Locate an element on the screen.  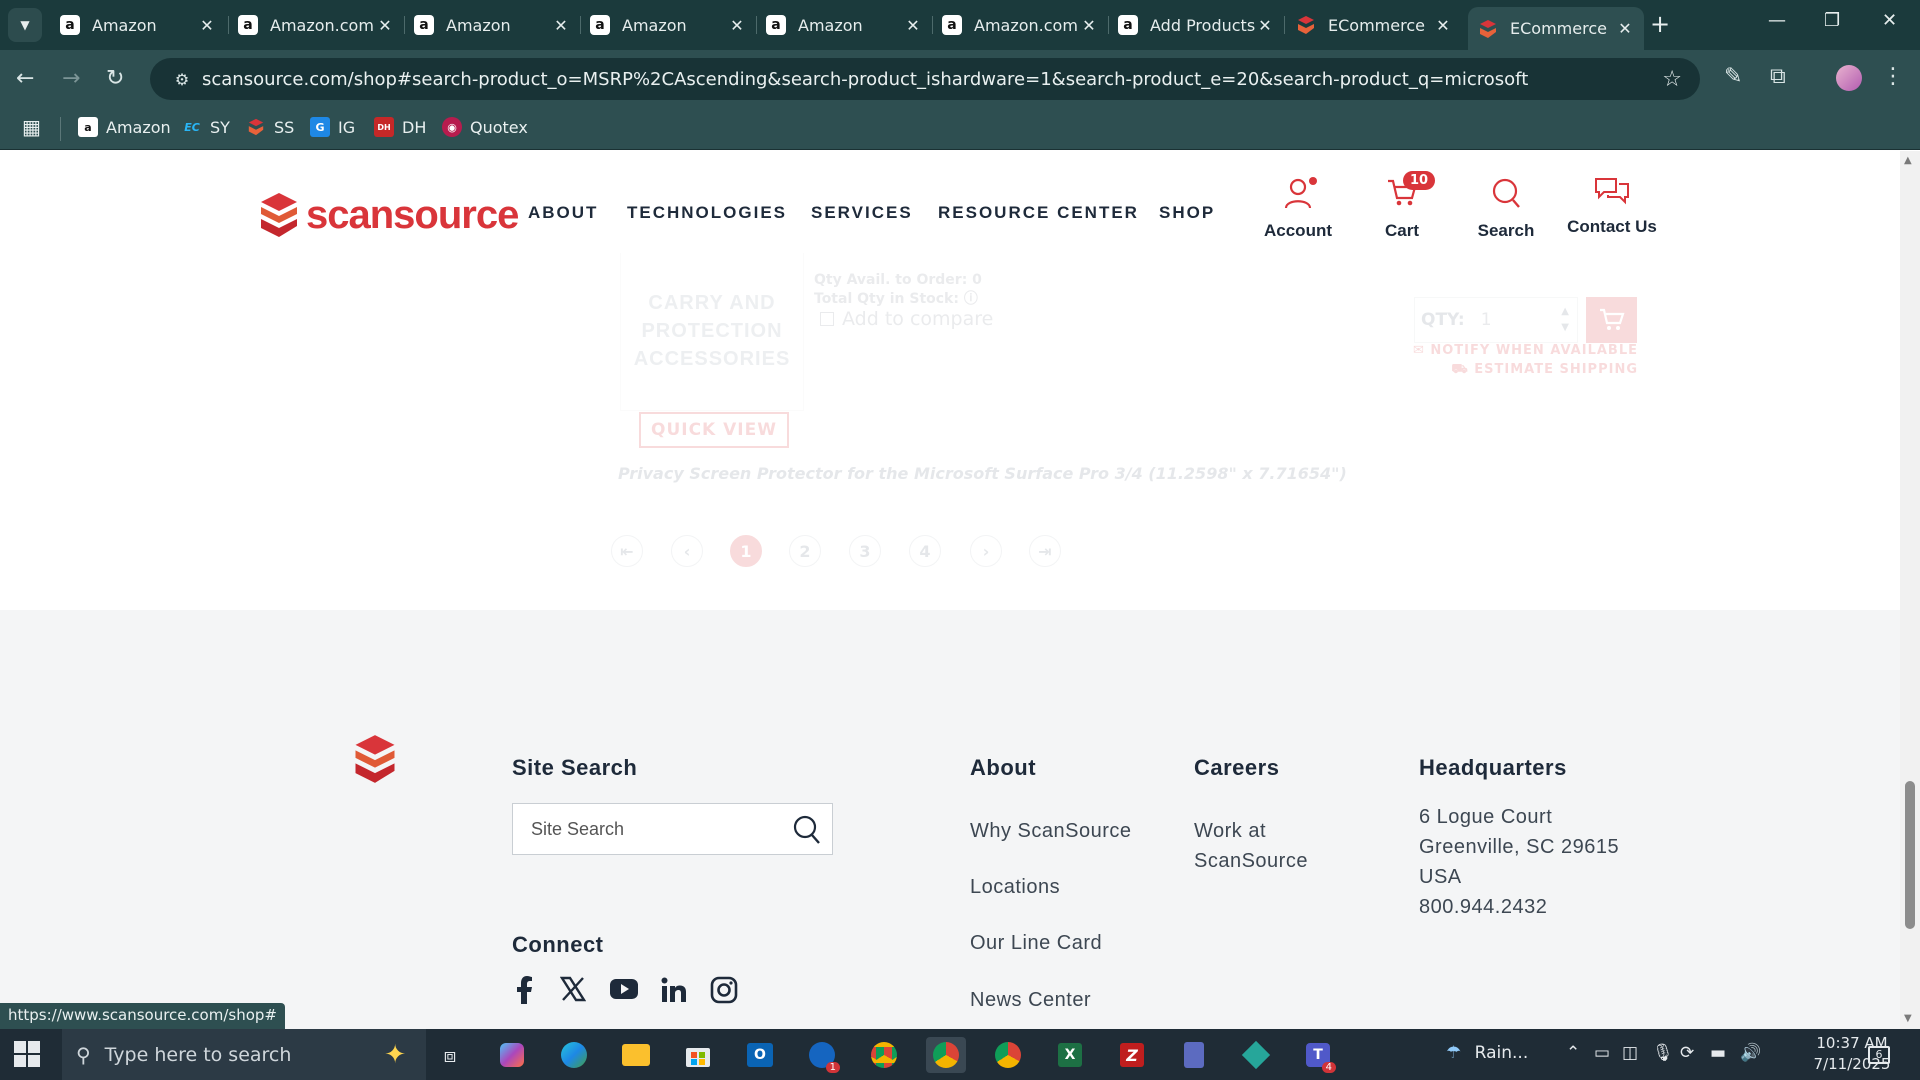
page-scrollbar: ▲ ▼ is located at coordinates (1910, 590).